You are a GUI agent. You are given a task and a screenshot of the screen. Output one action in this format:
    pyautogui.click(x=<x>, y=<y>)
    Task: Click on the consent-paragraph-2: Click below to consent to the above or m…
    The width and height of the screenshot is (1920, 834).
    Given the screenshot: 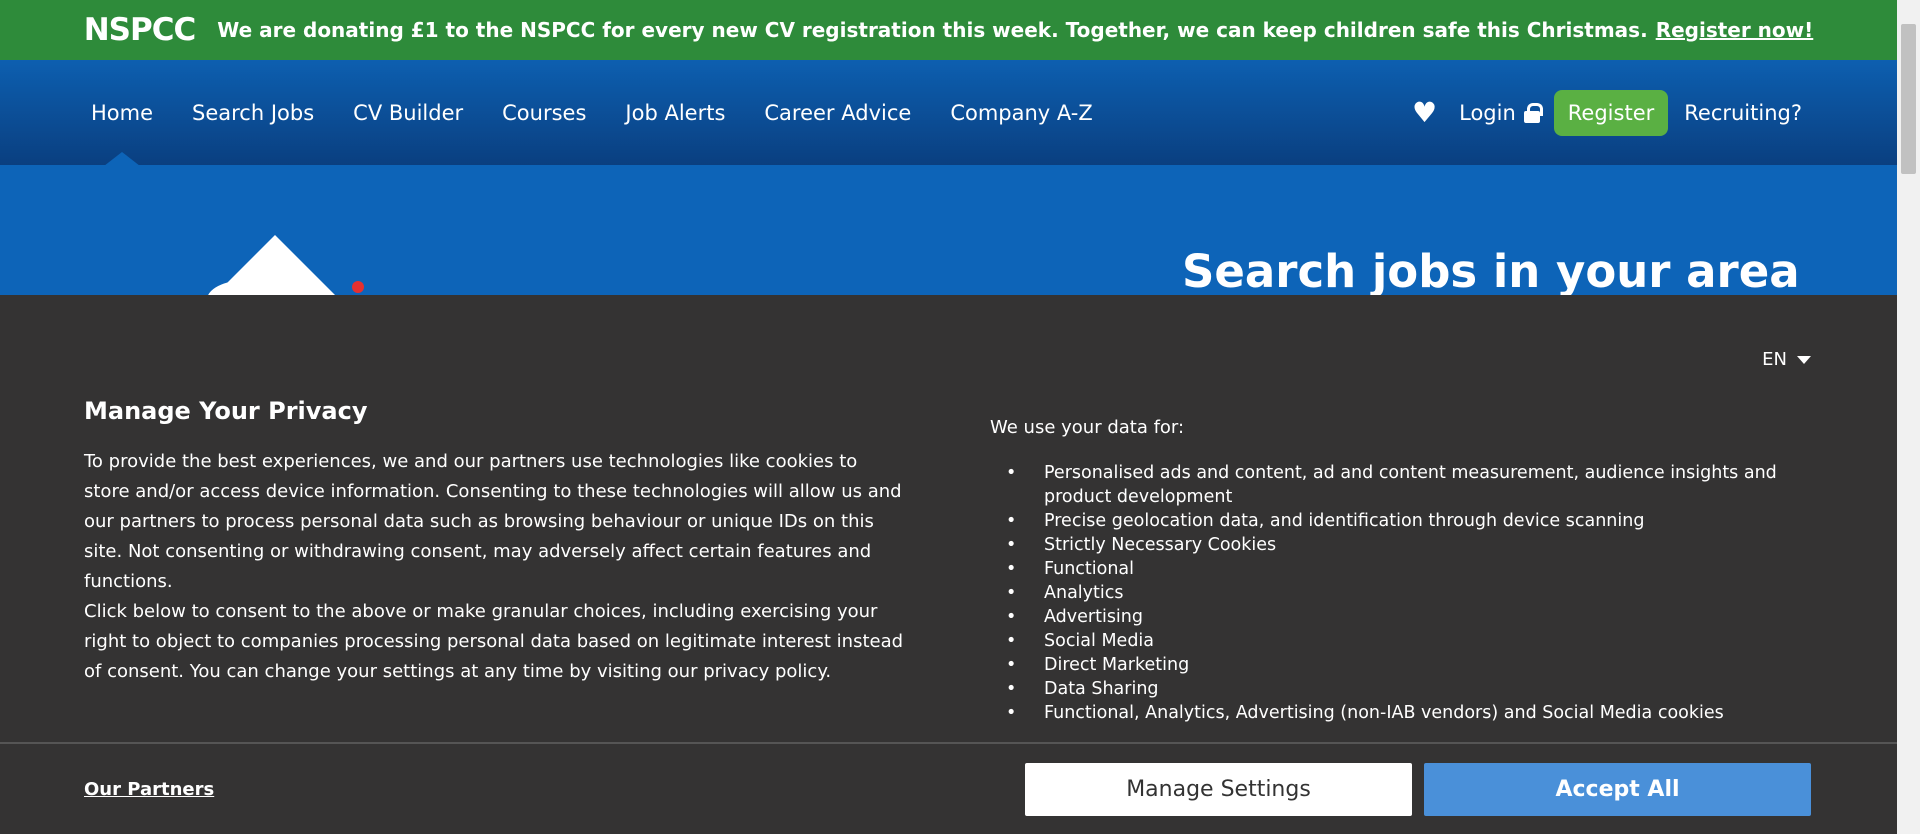 What is the action you would take?
    pyautogui.click(x=494, y=641)
    